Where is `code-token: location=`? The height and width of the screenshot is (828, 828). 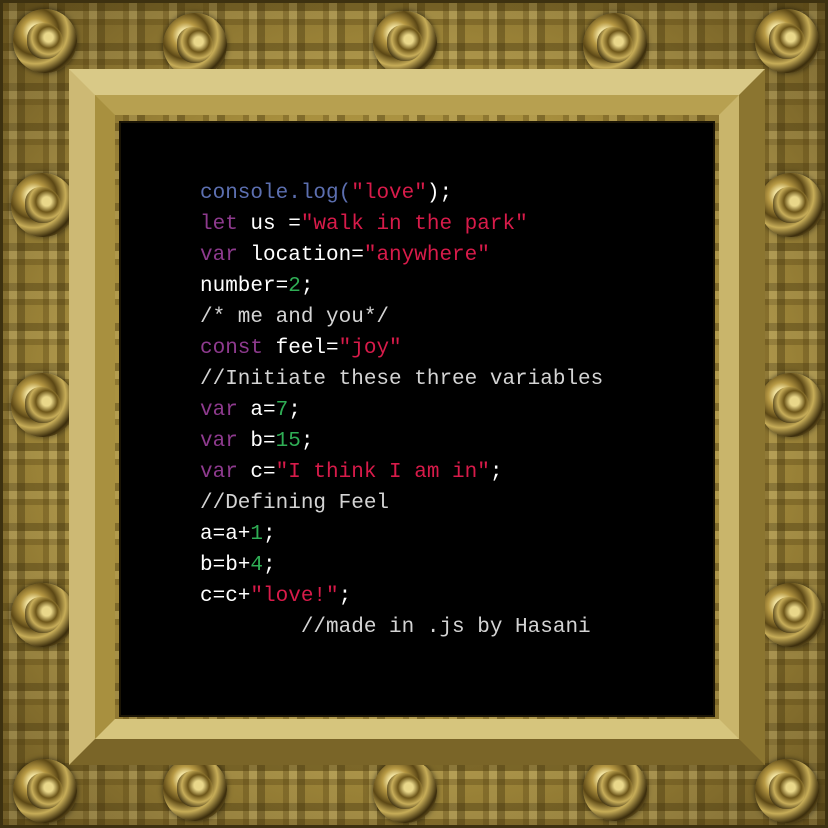
code-token: location= is located at coordinates (300, 255).